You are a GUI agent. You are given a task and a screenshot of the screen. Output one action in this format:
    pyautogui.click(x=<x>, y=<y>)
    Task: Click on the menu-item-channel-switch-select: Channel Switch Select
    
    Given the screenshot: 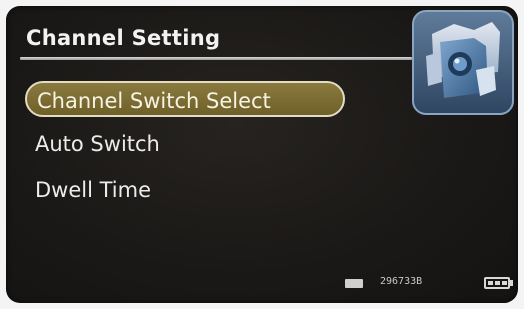 What is the action you would take?
    pyautogui.click(x=185, y=99)
    